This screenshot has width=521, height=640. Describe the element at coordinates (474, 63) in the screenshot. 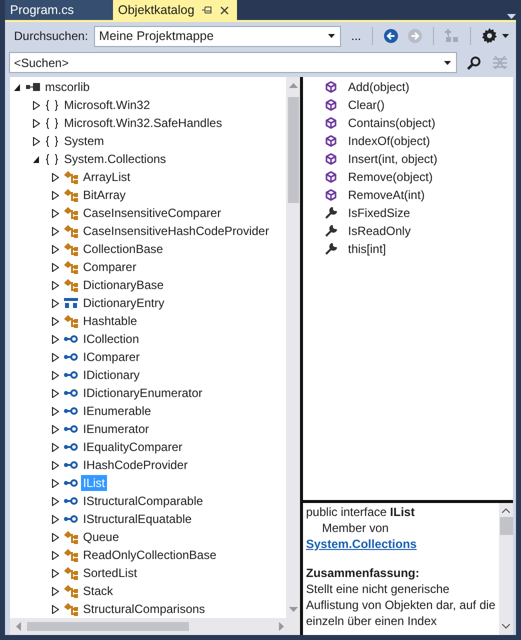

I see `search-icon` at that location.